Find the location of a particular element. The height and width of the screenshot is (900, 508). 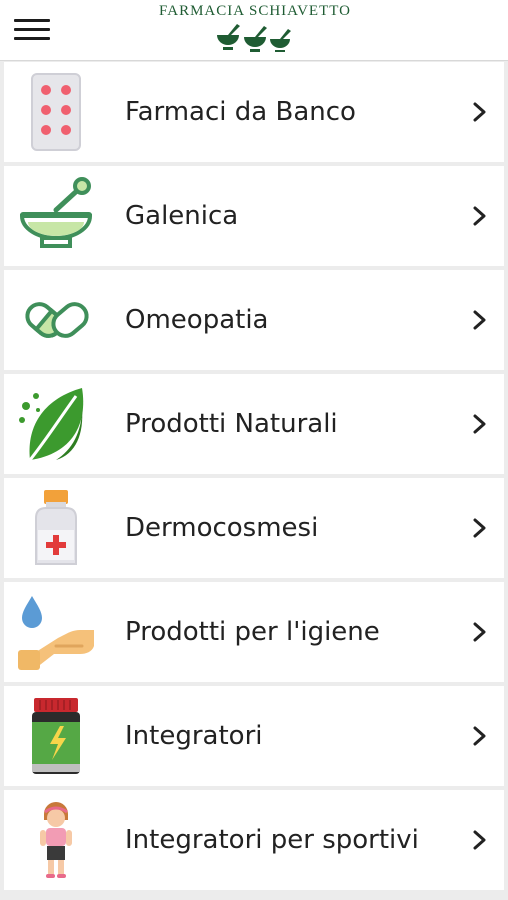

category-omeopatia: Omeopatia is located at coordinates (254, 320).